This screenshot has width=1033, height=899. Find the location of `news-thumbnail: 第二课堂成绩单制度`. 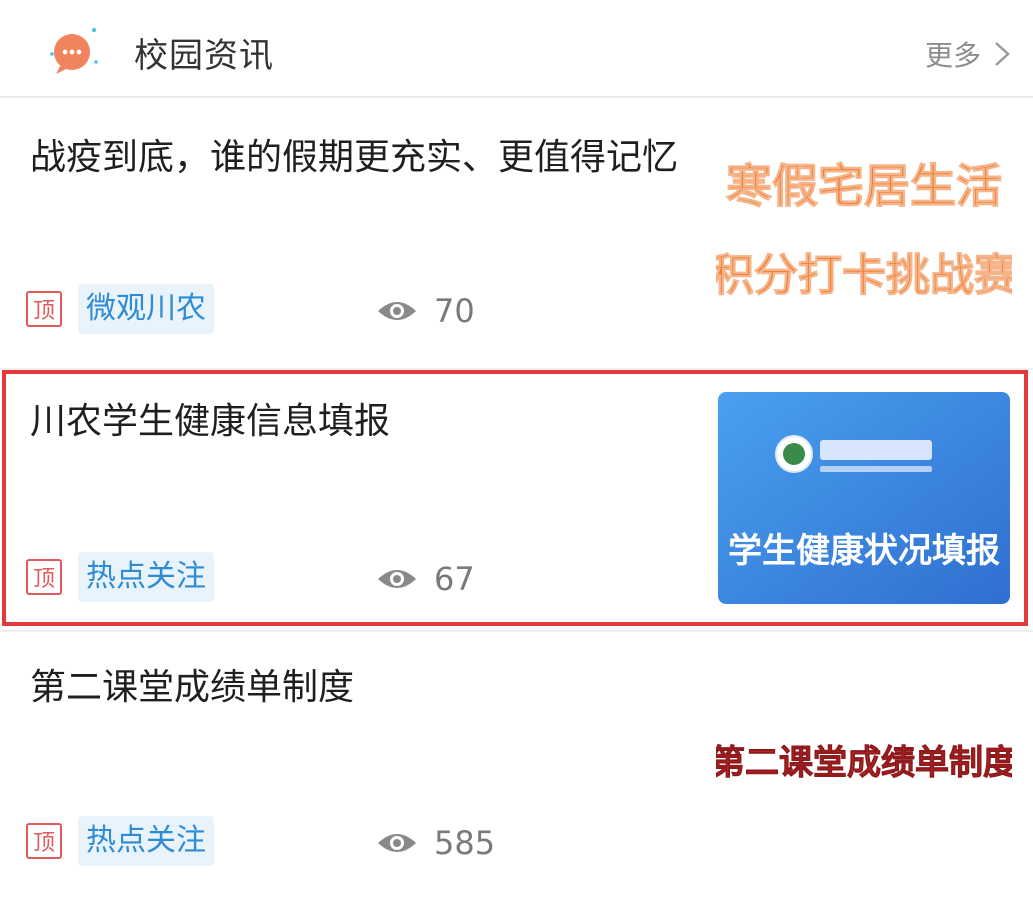

news-thumbnail: 第二课堂成绩单制度 is located at coordinates (864, 757).